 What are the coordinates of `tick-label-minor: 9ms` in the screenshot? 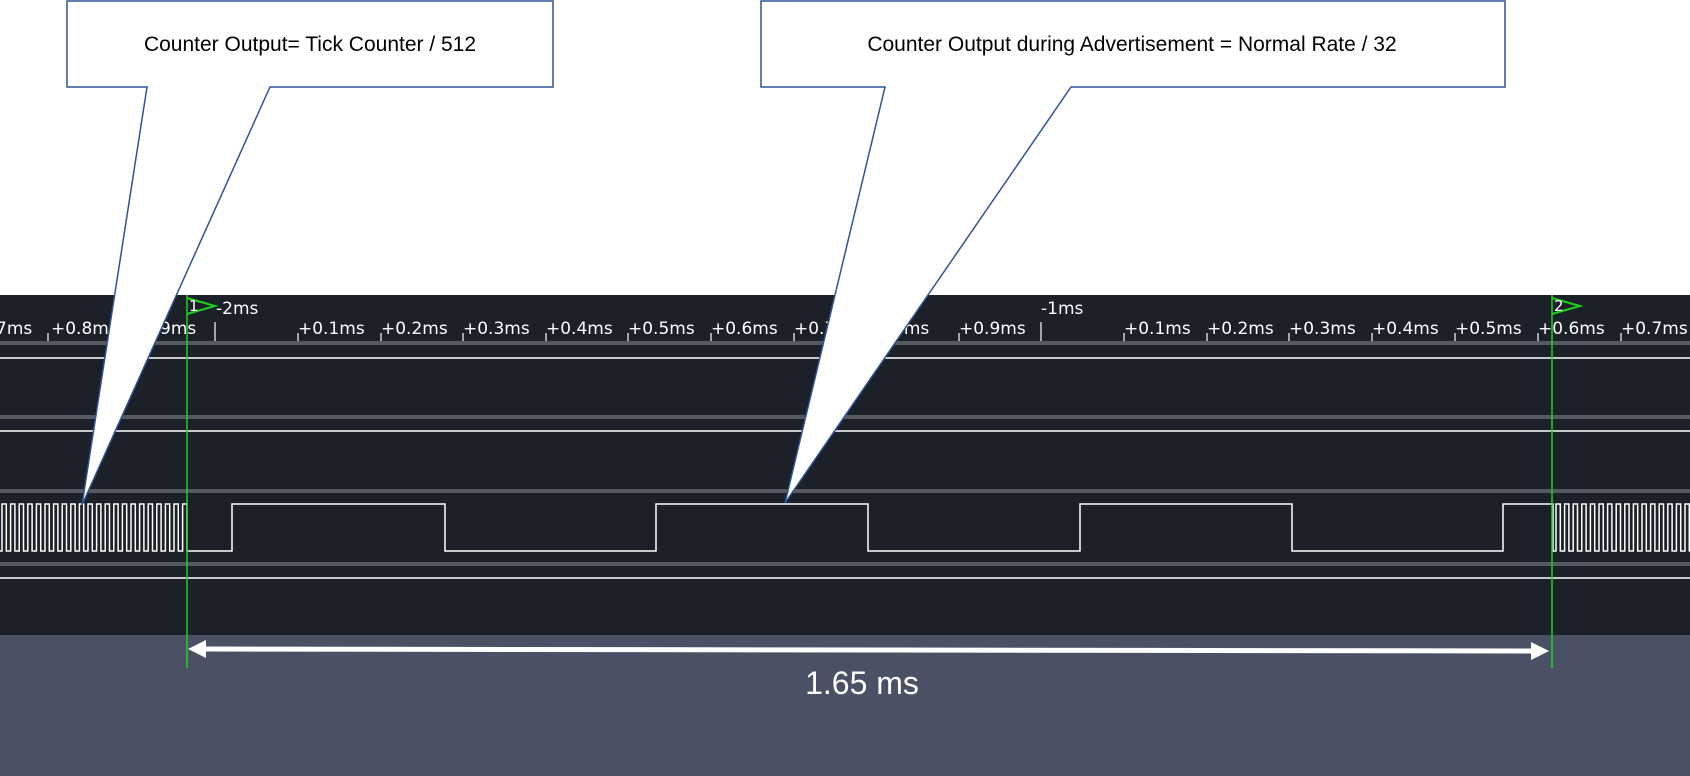 It's located at (178, 329).